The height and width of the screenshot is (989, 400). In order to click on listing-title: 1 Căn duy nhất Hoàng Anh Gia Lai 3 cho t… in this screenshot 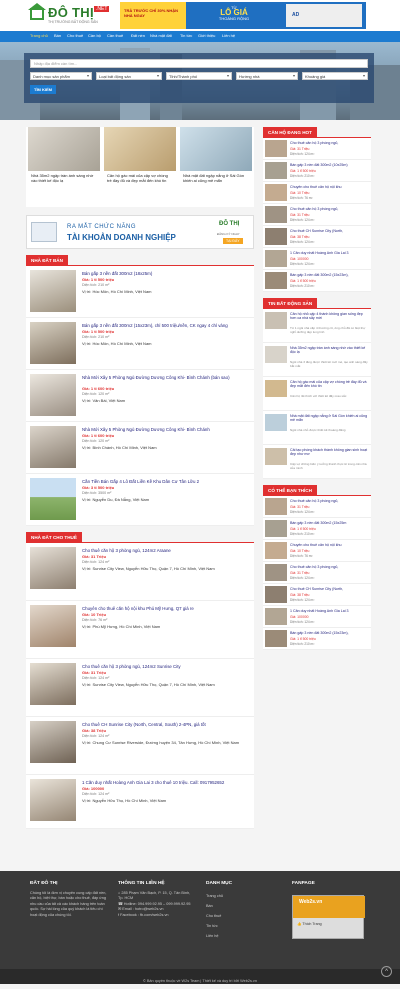, I will do `click(166, 782)`.